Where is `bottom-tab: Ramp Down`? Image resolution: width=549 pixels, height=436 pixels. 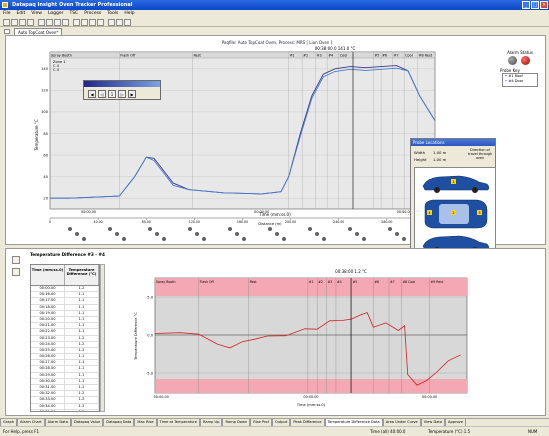 bottom-tab: Ramp Down is located at coordinates (236, 422).